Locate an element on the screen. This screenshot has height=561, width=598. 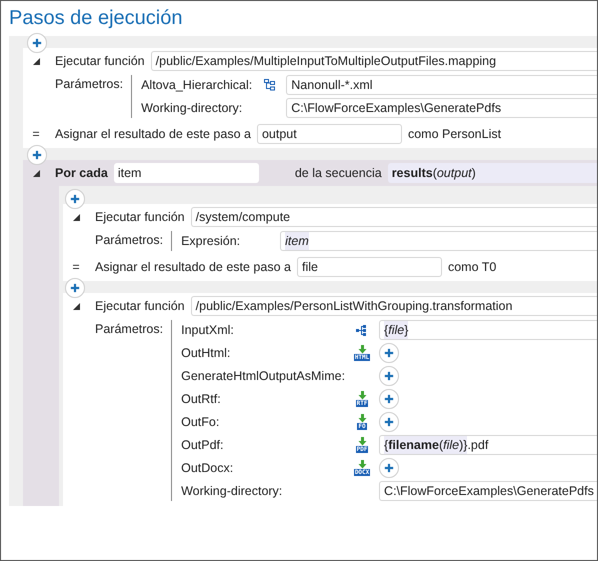
parameter-name: InputXml: is located at coordinates (208, 330).